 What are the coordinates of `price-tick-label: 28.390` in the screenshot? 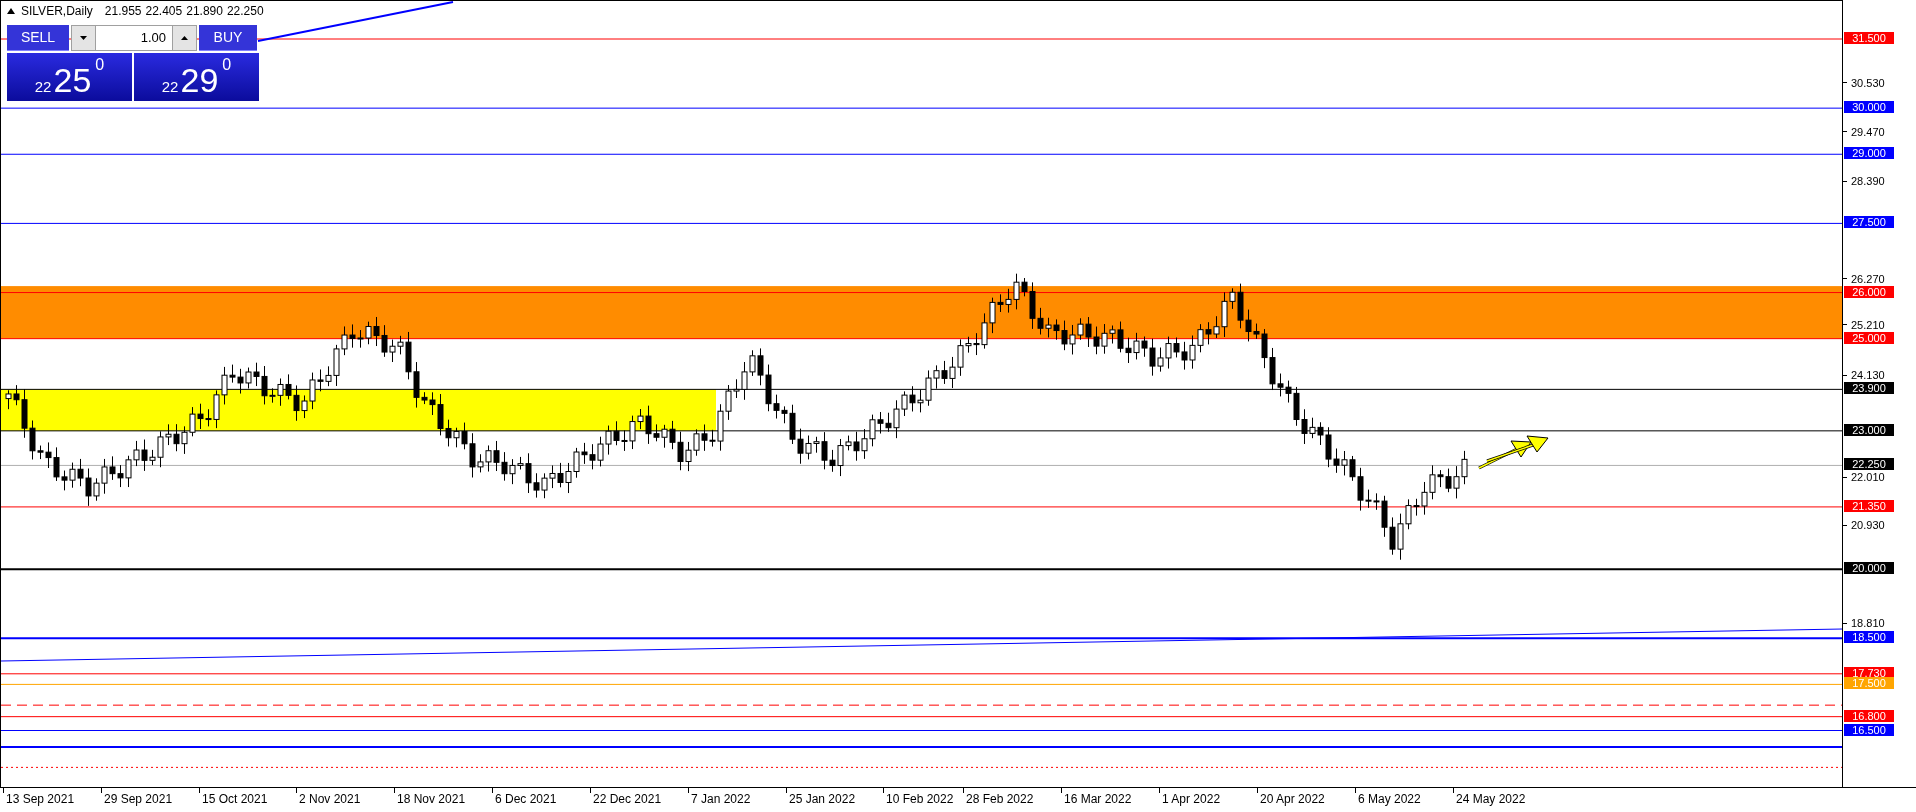 It's located at (1868, 181).